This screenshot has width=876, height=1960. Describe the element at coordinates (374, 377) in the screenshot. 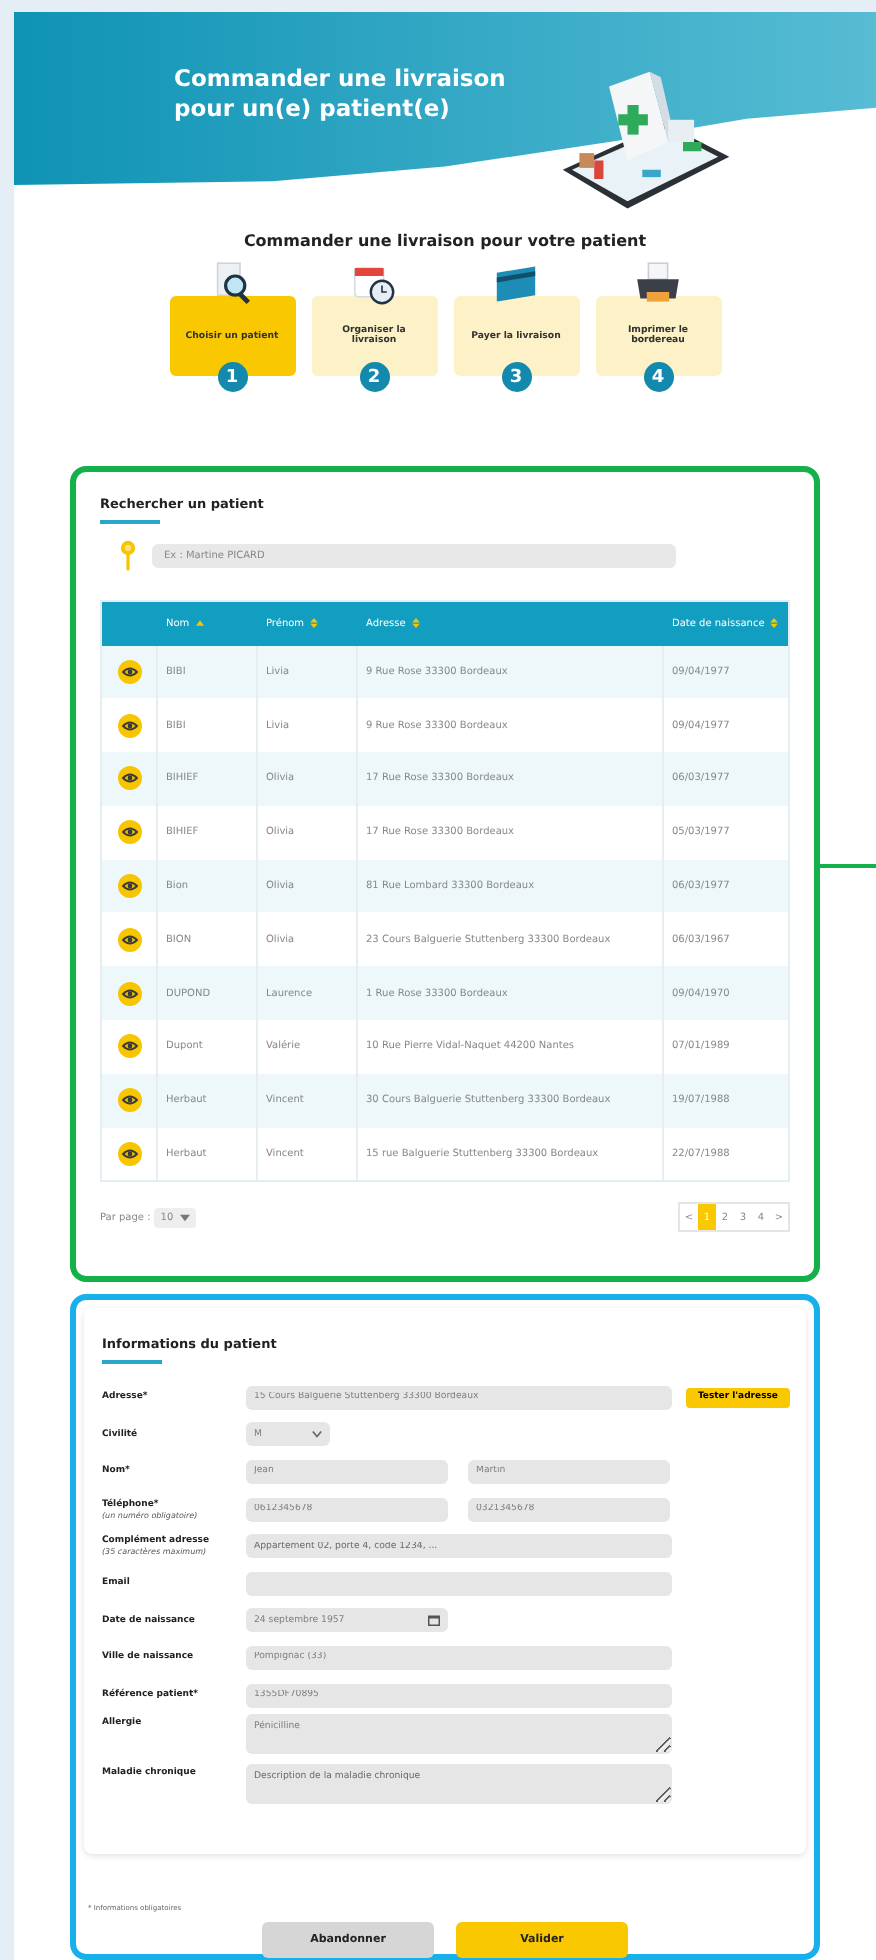

I see `step-number: 2` at that location.